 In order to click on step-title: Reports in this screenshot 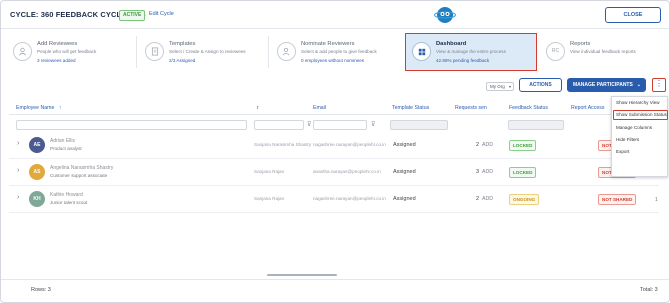, I will do `click(580, 44)`.